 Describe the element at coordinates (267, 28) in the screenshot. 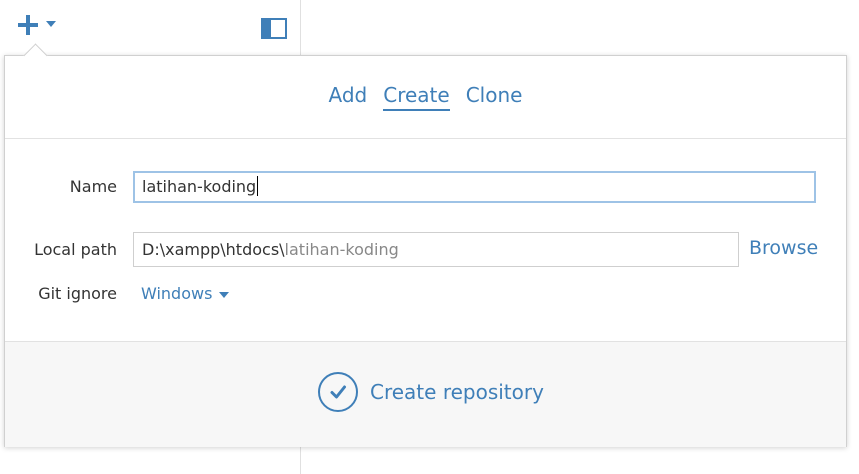

I see `sidebar-toggle-fill` at that location.